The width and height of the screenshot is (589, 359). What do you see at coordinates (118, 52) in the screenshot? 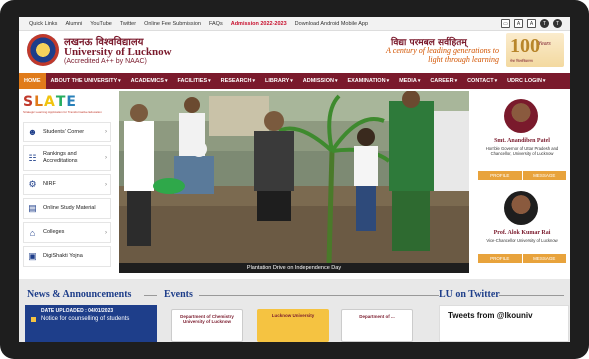
I see `university-name: University of Lucknow` at bounding box center [118, 52].